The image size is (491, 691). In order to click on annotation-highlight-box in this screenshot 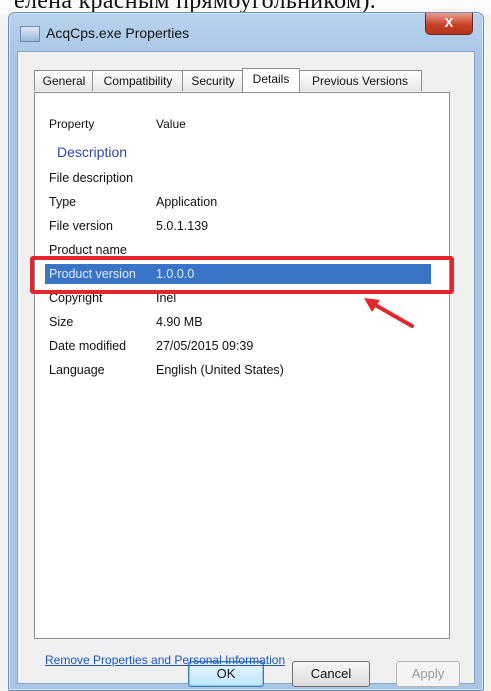, I will do `click(242, 275)`.